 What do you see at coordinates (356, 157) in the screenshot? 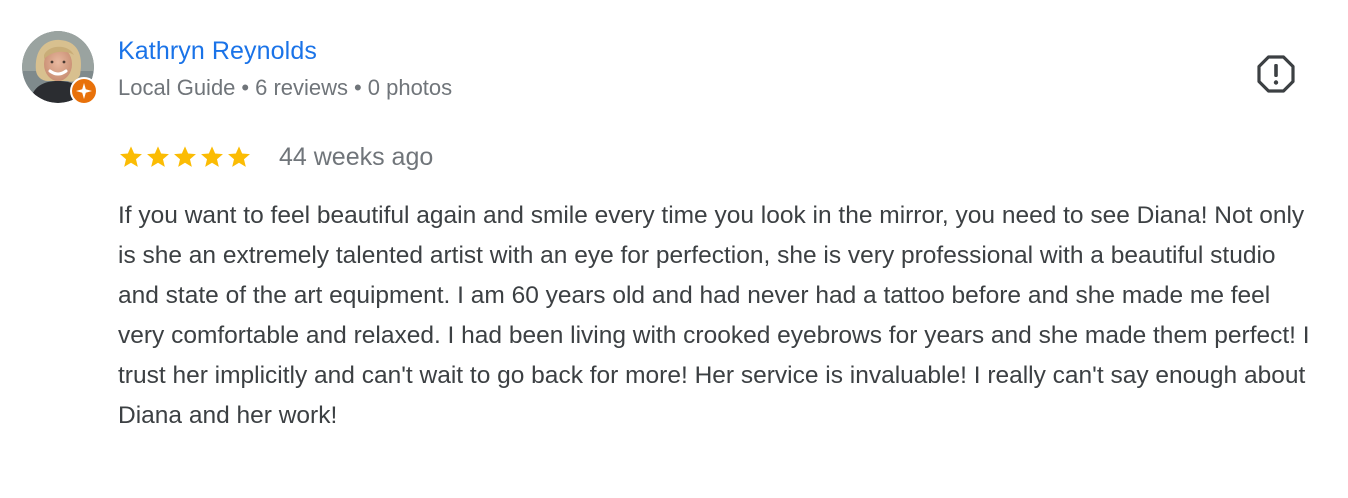
I see `review-date: 44 weeks ago` at bounding box center [356, 157].